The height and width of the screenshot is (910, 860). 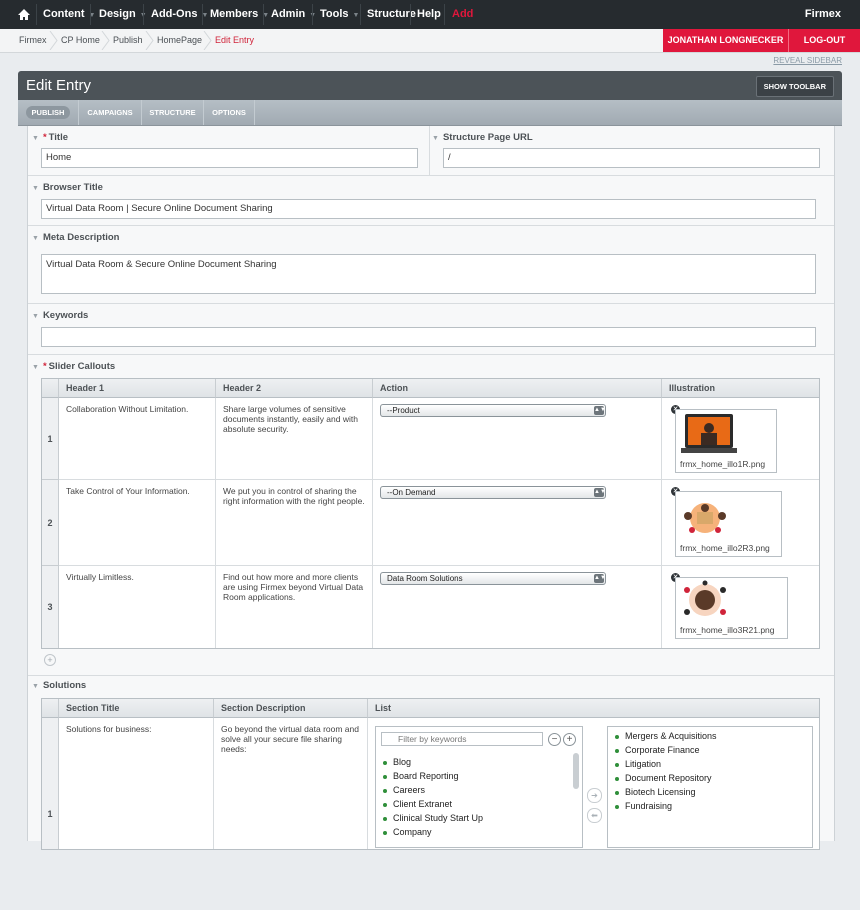 What do you see at coordinates (725, 40) in the screenshot?
I see `user-button: JONATHAN LONGNECKER` at bounding box center [725, 40].